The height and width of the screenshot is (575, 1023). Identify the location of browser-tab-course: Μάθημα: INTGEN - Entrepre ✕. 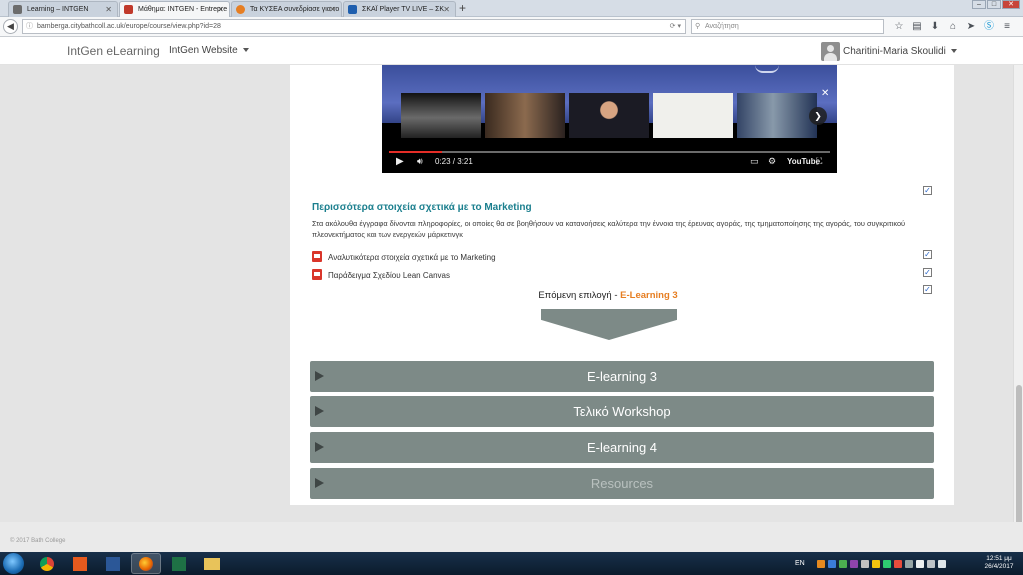
(174, 9).